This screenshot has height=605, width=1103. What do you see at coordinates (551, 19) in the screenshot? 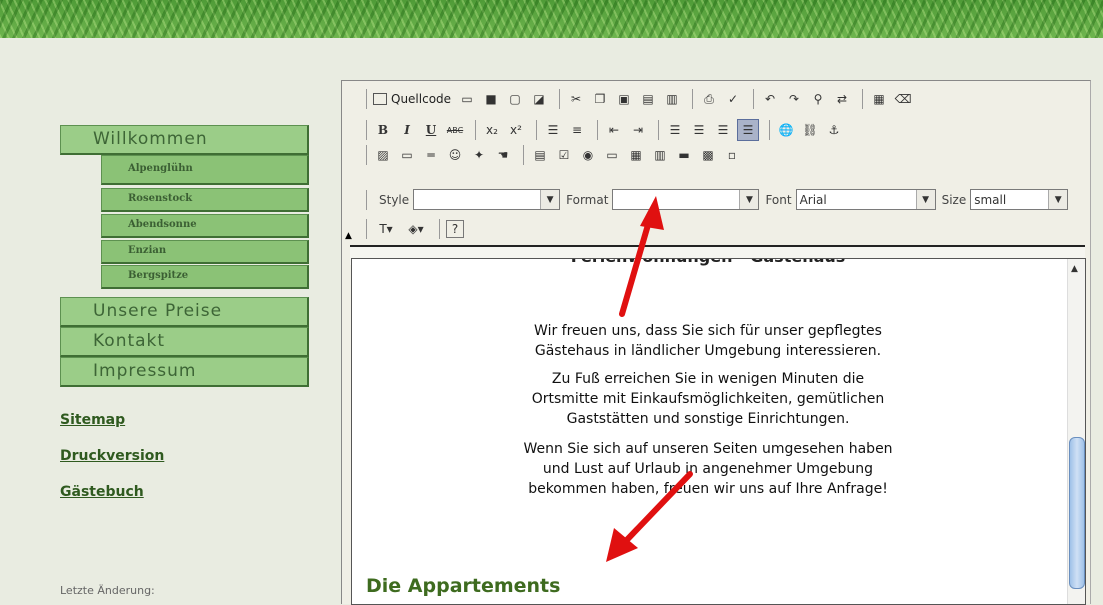
I see `header-banner` at bounding box center [551, 19].